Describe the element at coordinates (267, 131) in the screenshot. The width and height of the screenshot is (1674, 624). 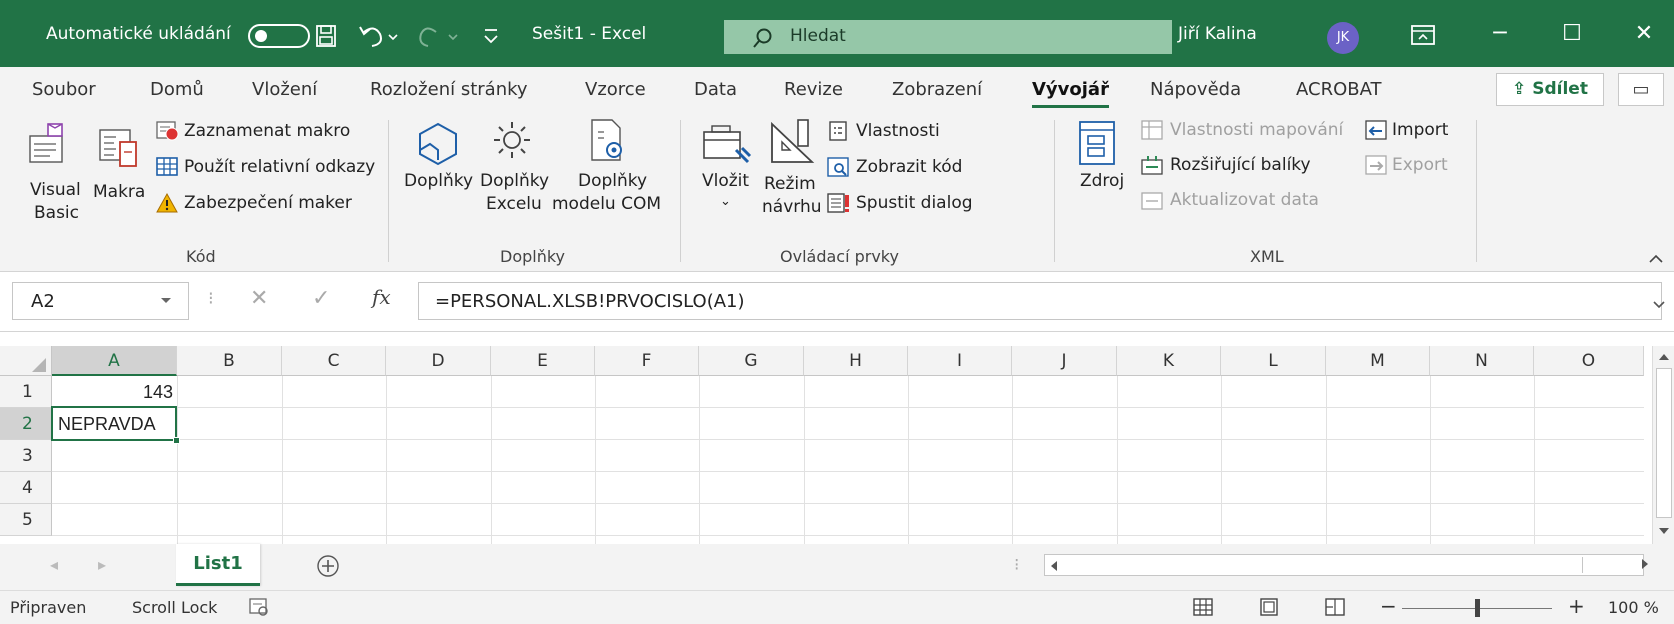
I see `record-macro-button: Zaznamenat makro` at that location.